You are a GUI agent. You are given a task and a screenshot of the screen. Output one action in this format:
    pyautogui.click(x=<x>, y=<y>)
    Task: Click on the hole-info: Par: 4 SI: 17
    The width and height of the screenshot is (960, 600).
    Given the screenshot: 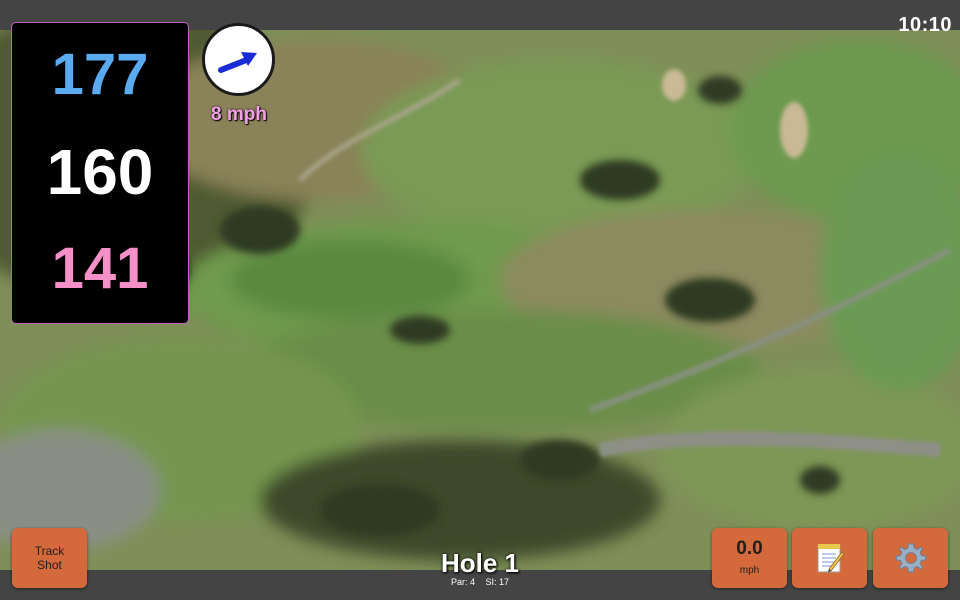 What is the action you would take?
    pyautogui.click(x=480, y=582)
    